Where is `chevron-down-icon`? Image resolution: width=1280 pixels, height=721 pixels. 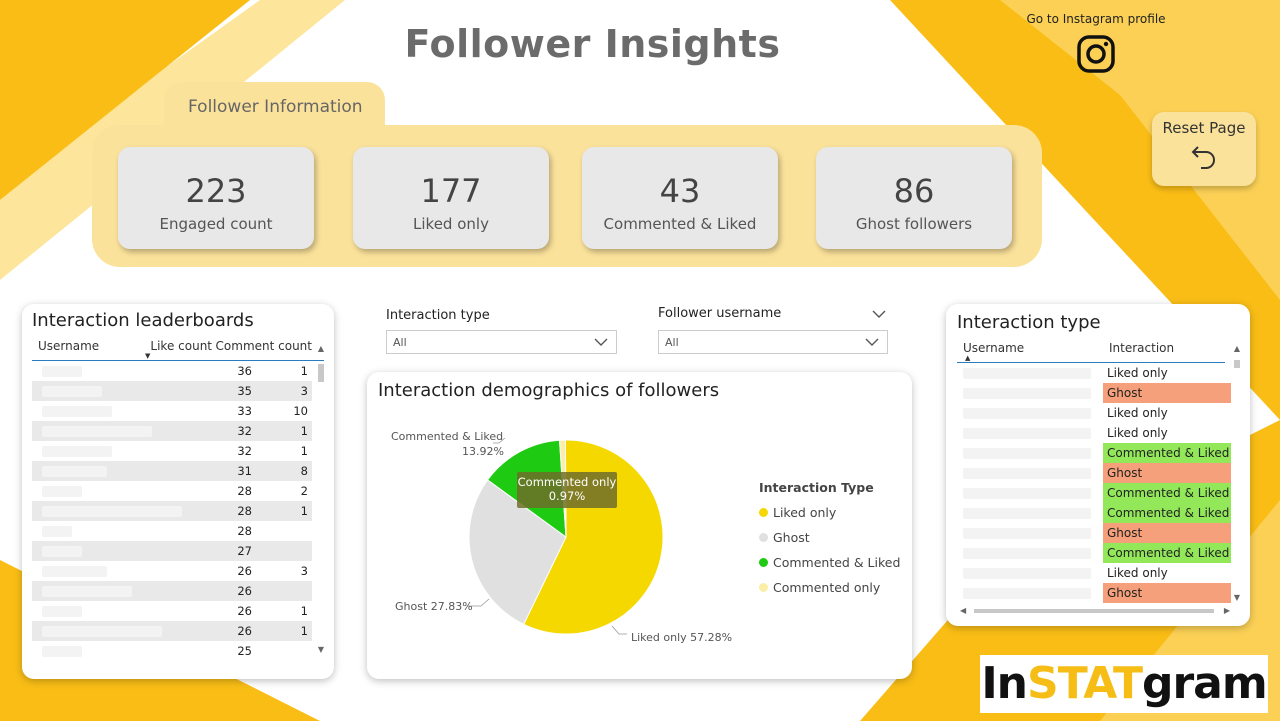 chevron-down-icon is located at coordinates (879, 314).